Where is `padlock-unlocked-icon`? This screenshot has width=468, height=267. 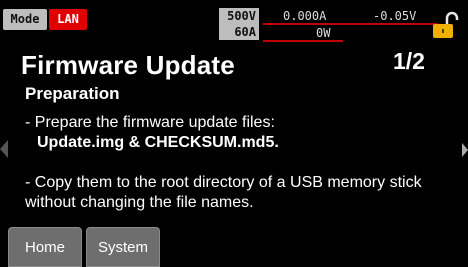 padlock-unlocked-icon is located at coordinates (445, 25).